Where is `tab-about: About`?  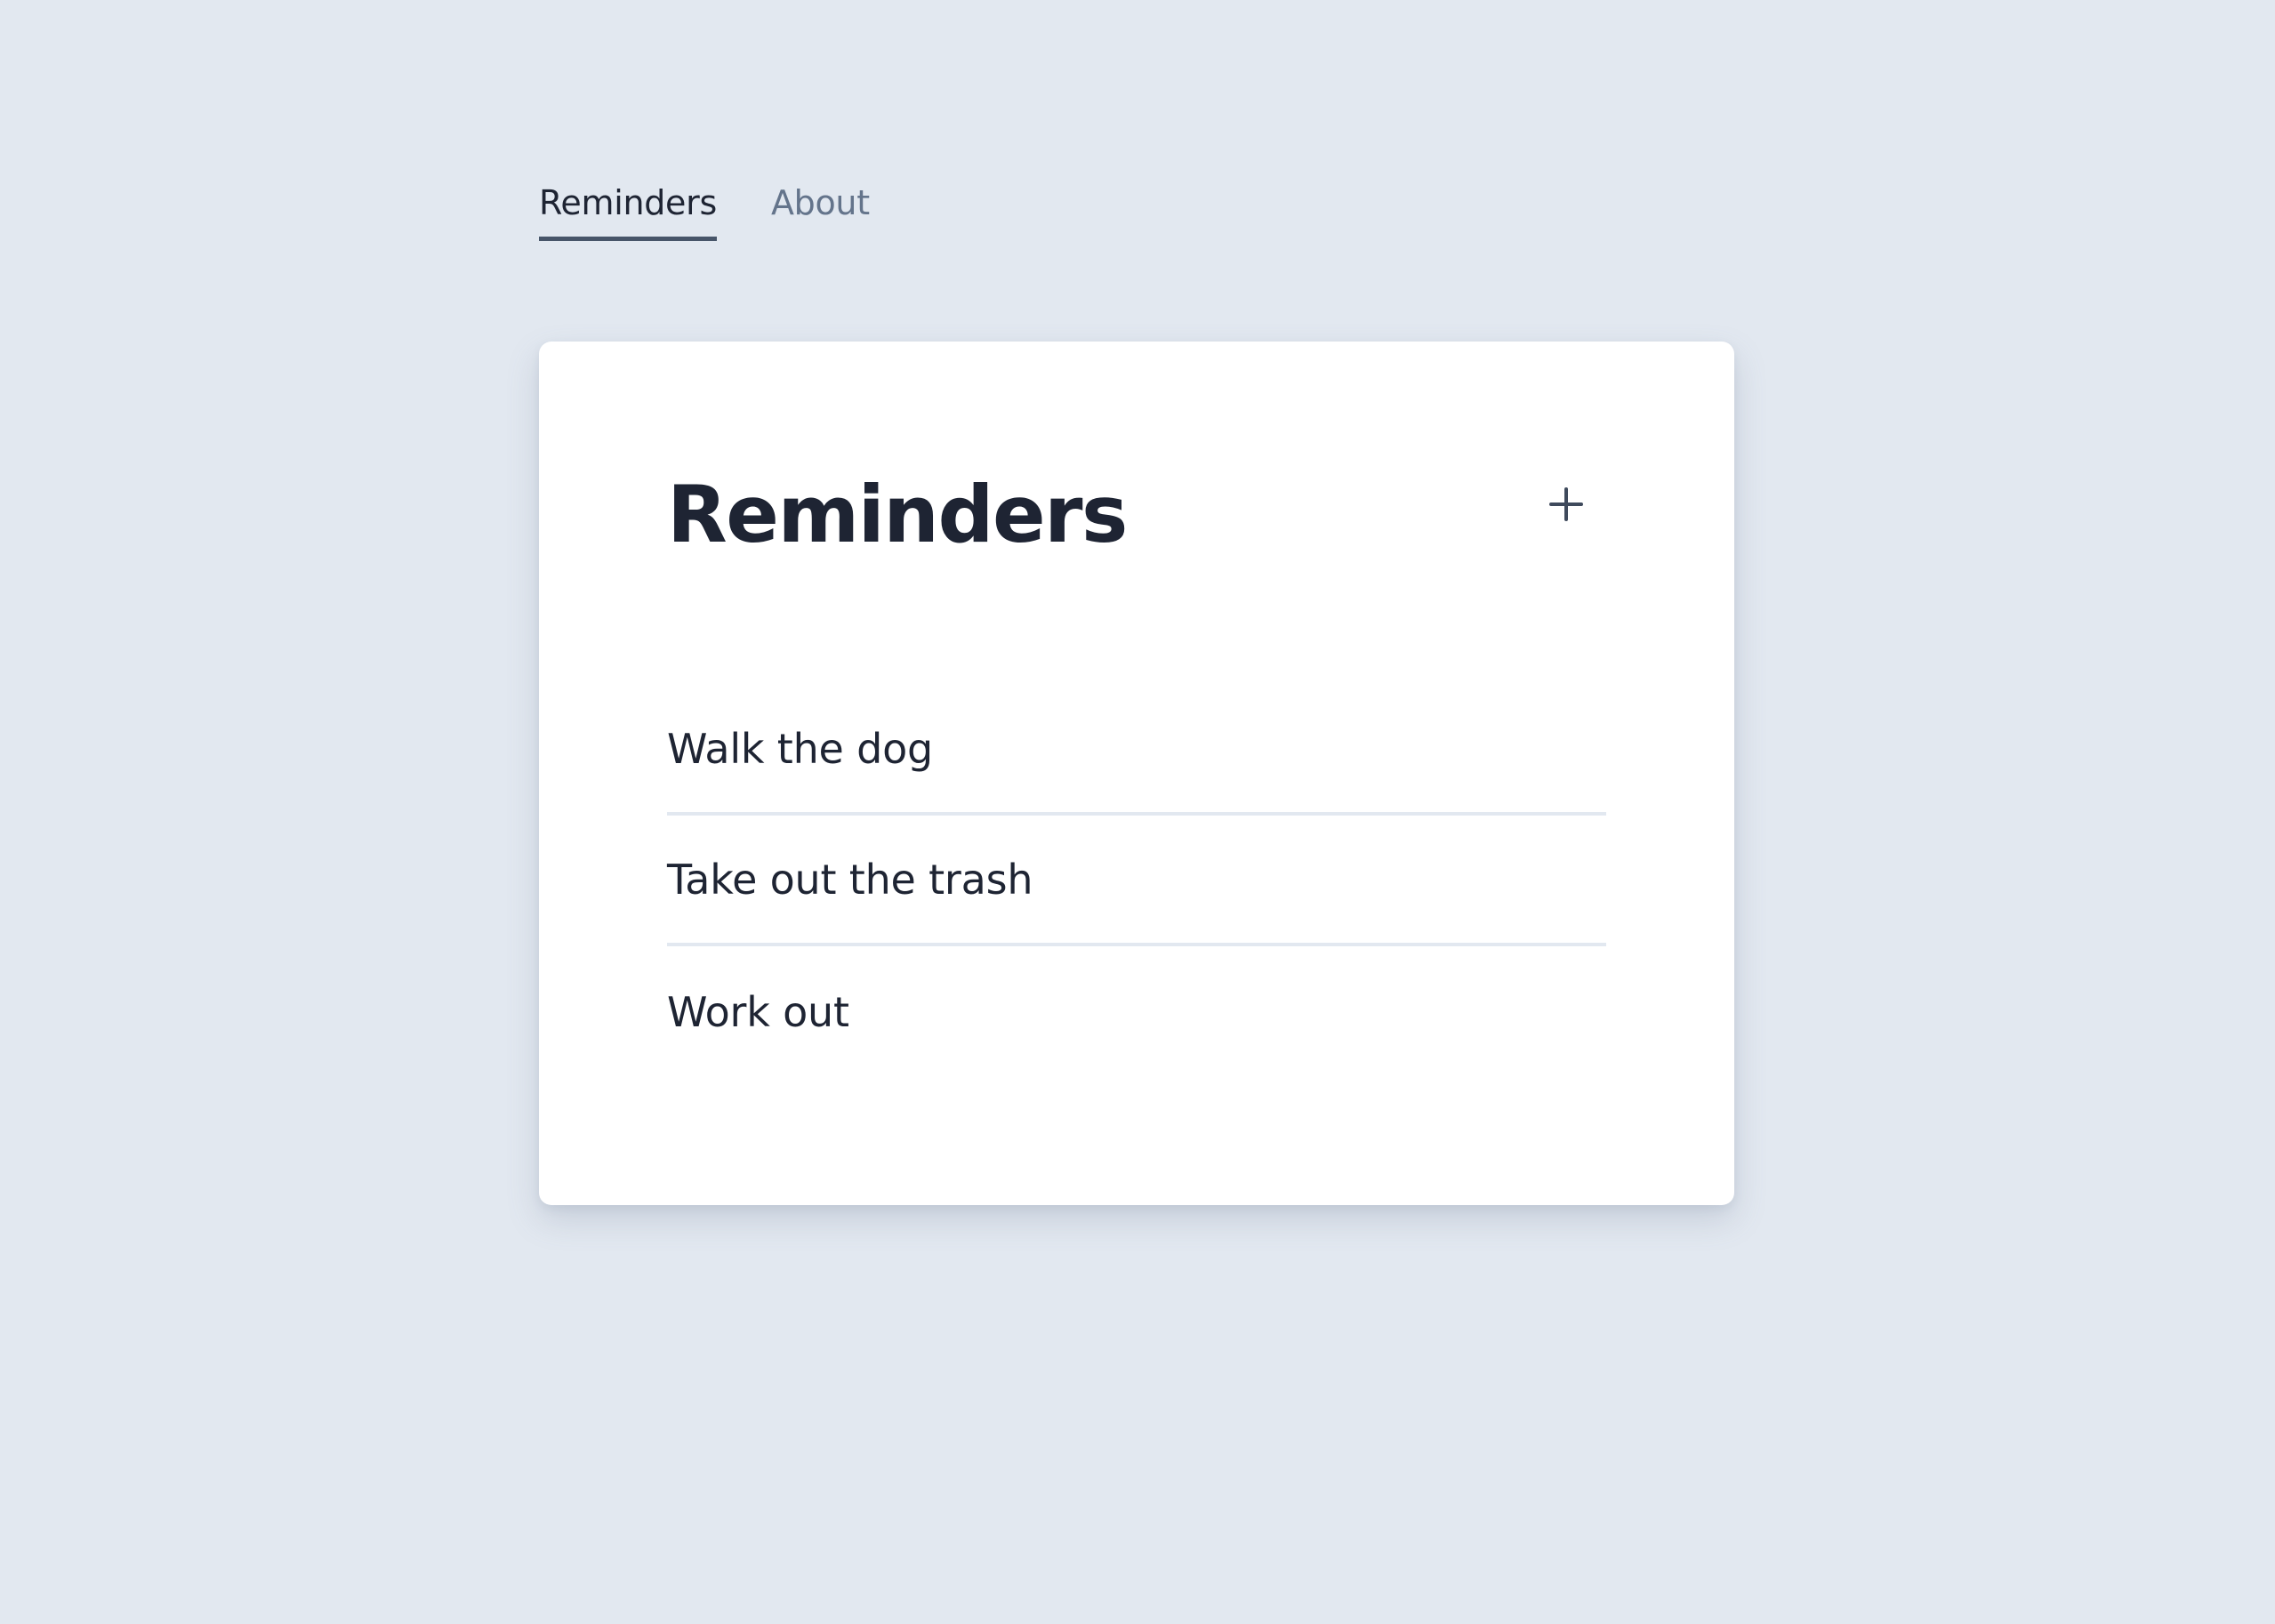
tab-about: About is located at coordinates (821, 208).